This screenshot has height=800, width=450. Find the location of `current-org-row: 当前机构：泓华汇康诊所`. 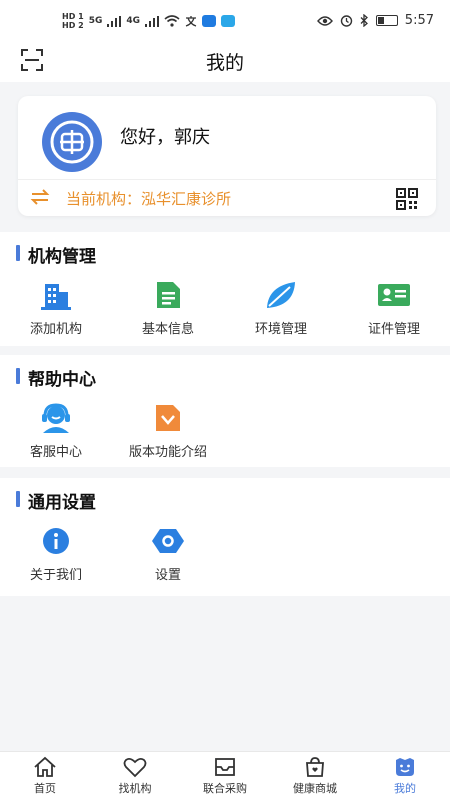

current-org-row: 当前机构：泓华汇康诊所 is located at coordinates (227, 198).